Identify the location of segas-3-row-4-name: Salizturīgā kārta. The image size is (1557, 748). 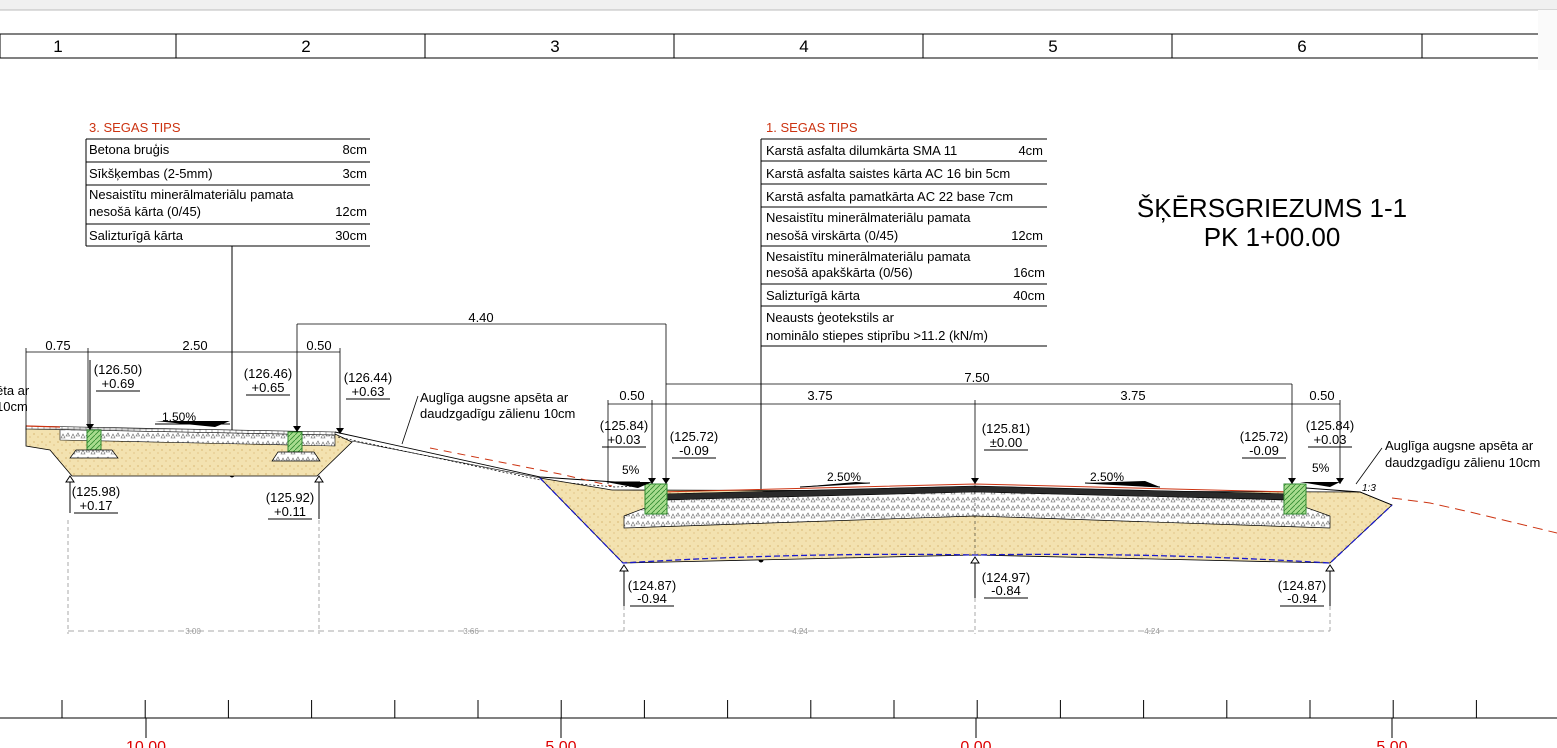
(136, 235).